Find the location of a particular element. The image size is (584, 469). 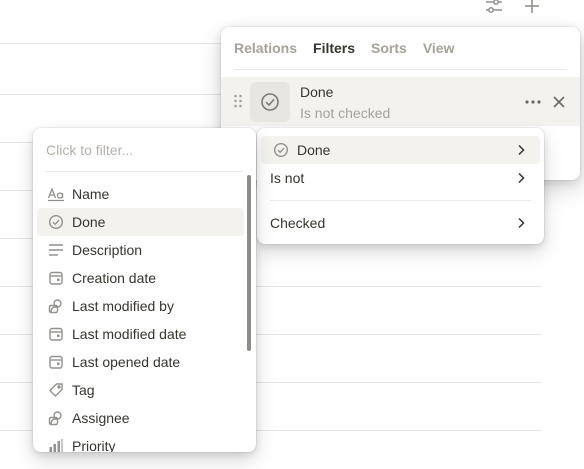

filter-rule-row: Done Is not checked is located at coordinates (400, 101).